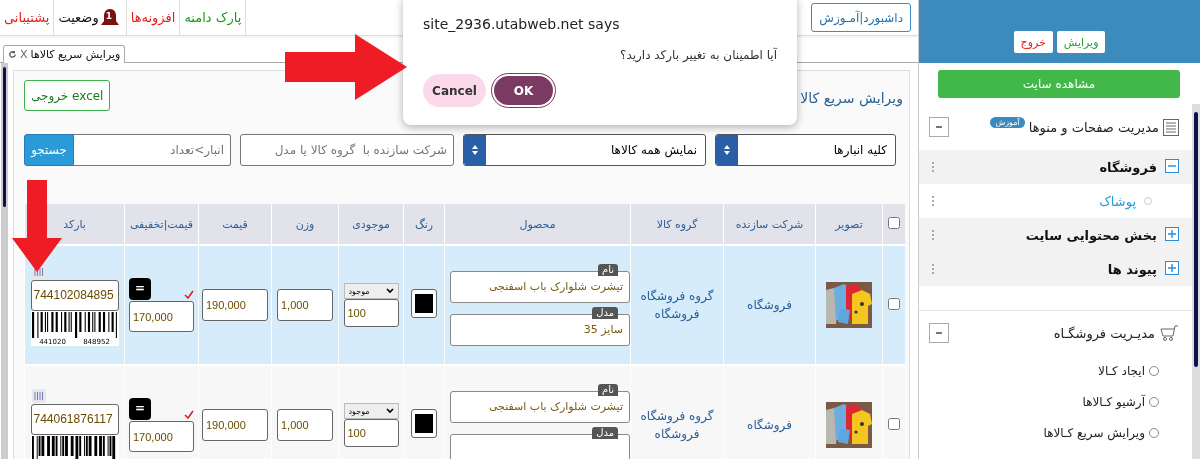  I want to click on panel-title: ویرایش سریع کالا, so click(851, 98).